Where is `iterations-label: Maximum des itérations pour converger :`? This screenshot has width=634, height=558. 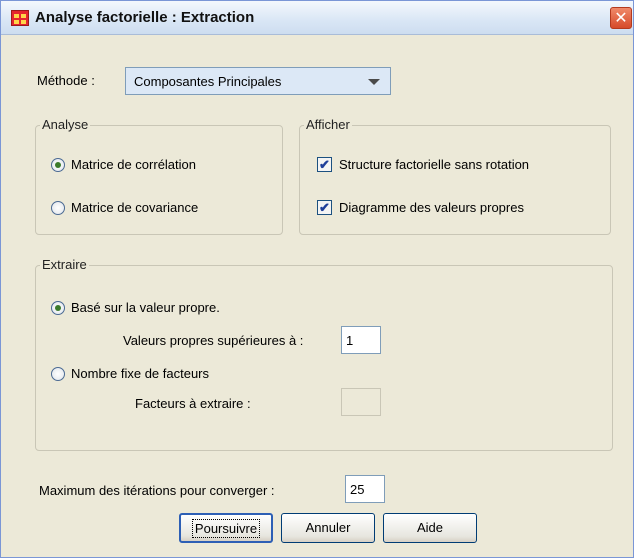
iterations-label: Maximum des itérations pour converger : is located at coordinates (157, 490).